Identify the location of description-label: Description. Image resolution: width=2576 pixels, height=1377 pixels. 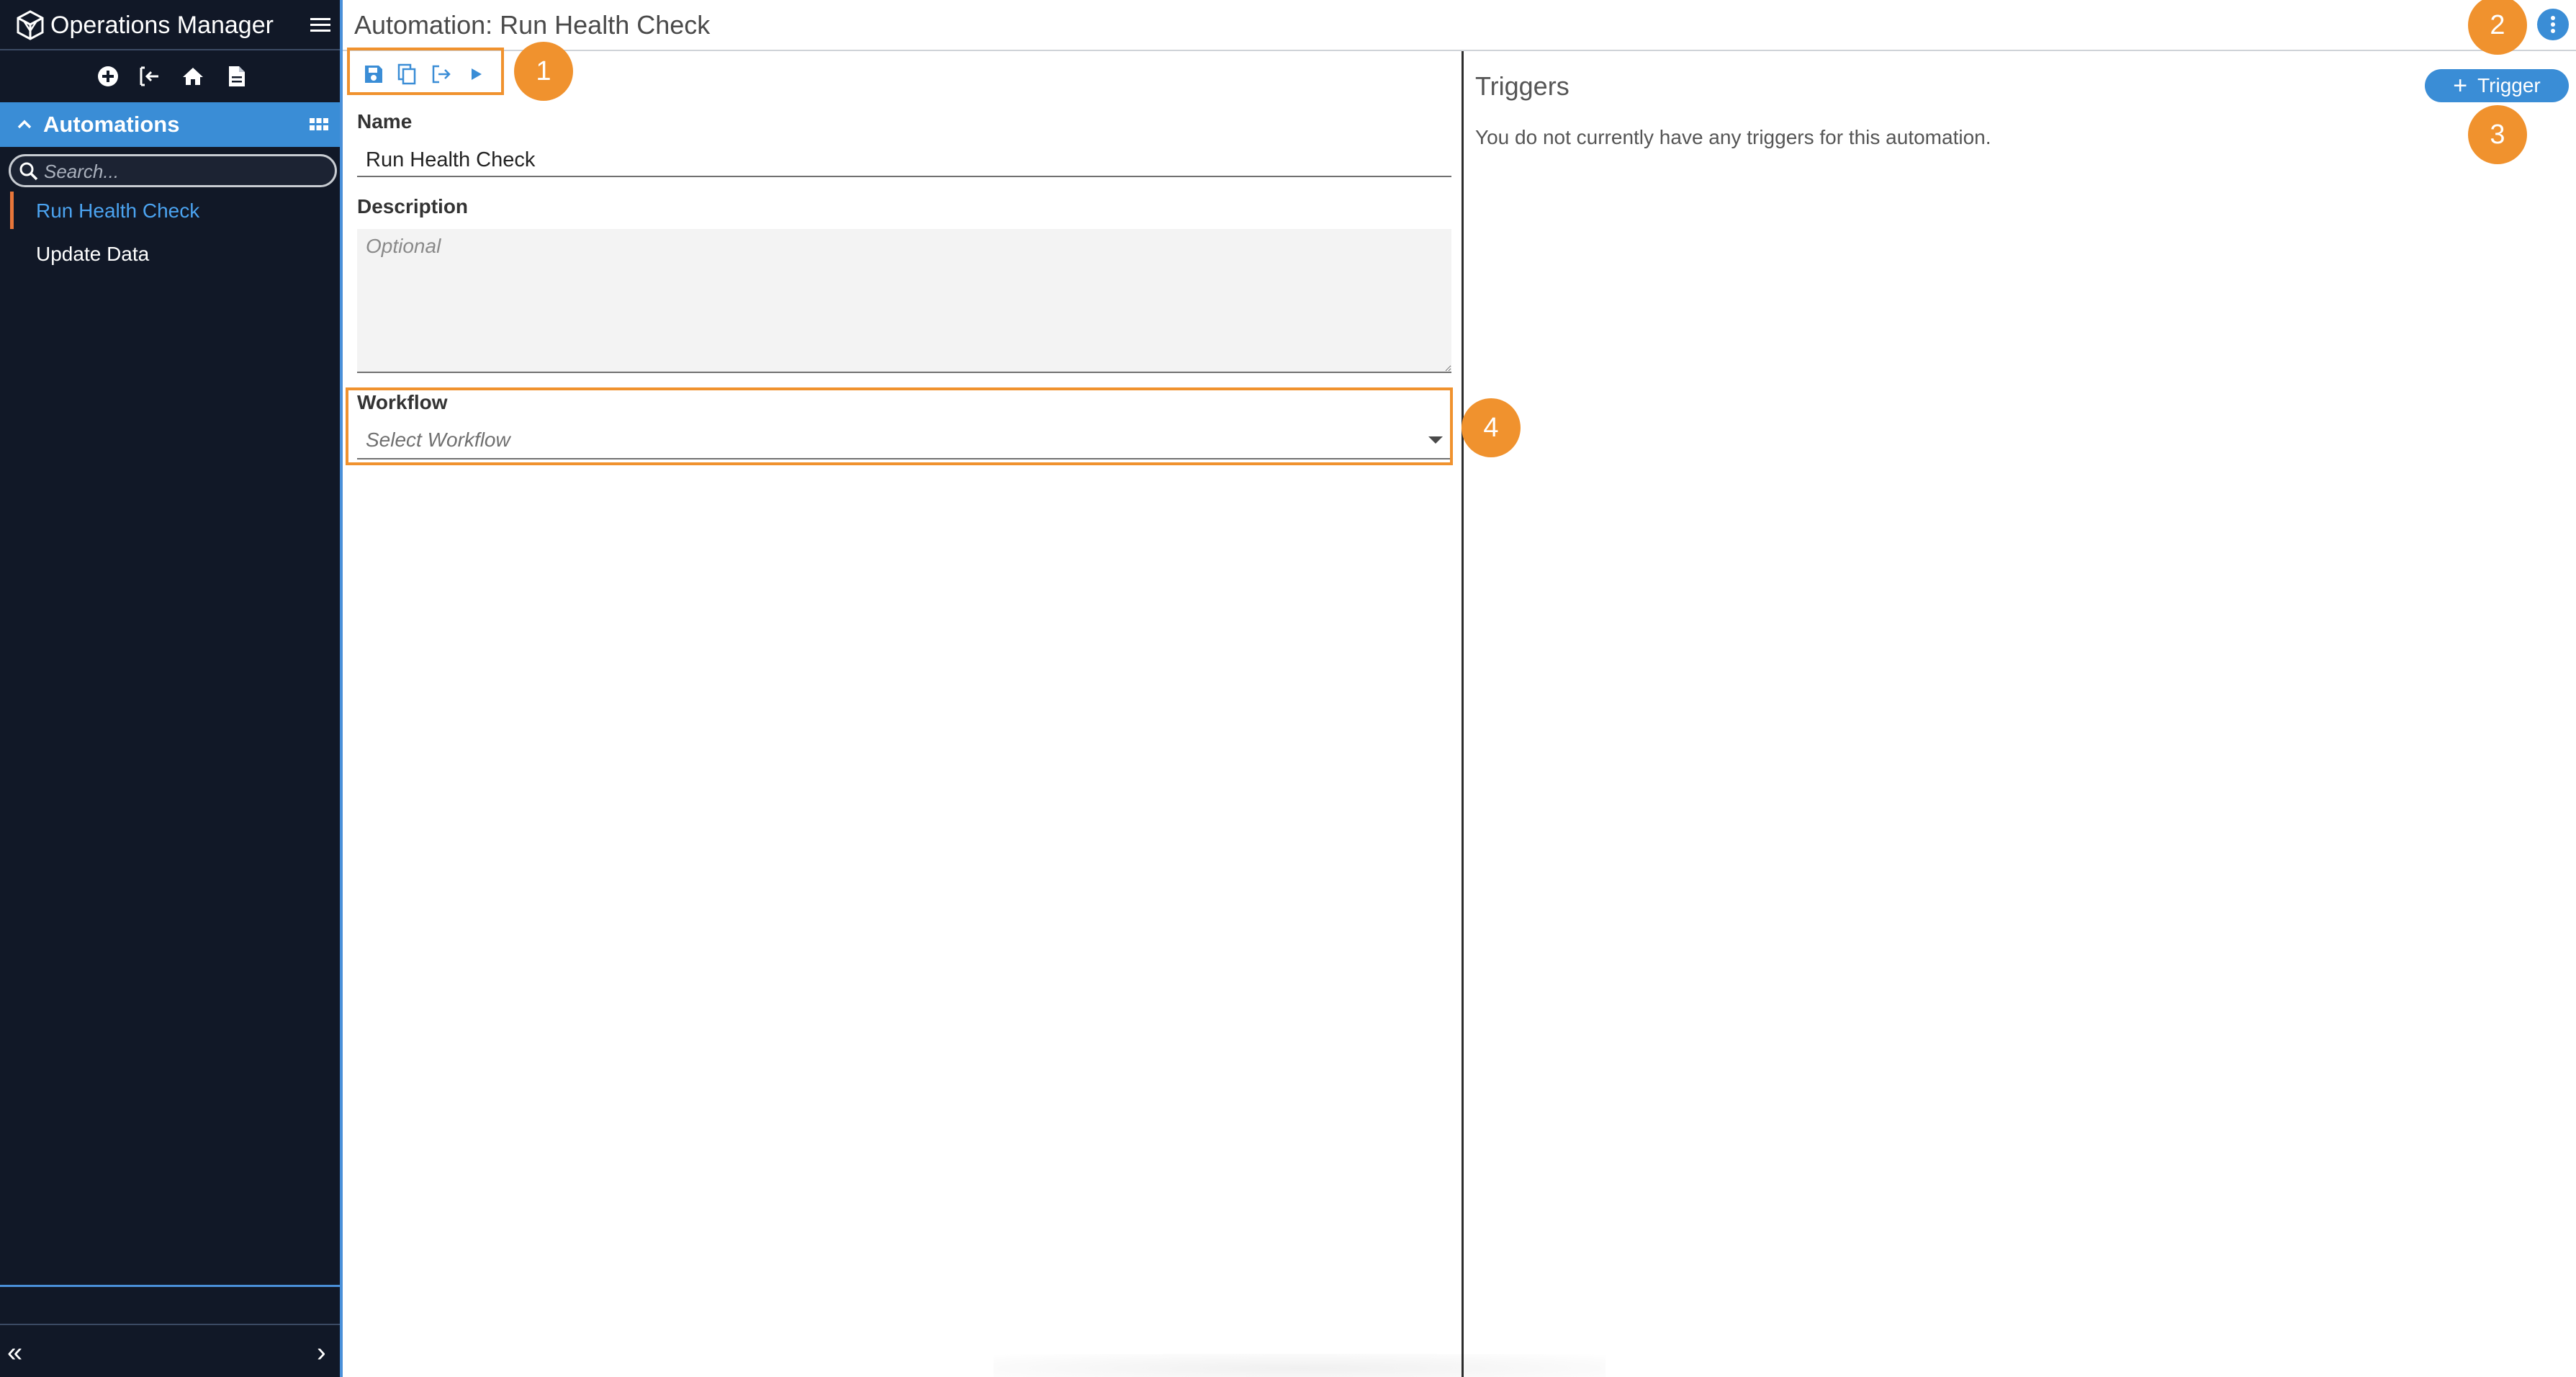
(413, 206).